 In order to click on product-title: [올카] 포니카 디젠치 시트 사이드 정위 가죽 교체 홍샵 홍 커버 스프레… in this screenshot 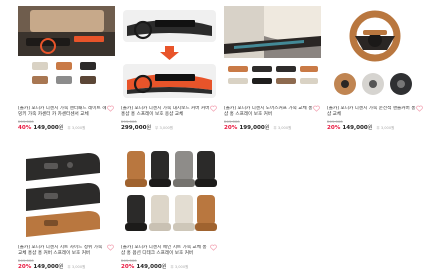, I will do `click(66, 251)`.